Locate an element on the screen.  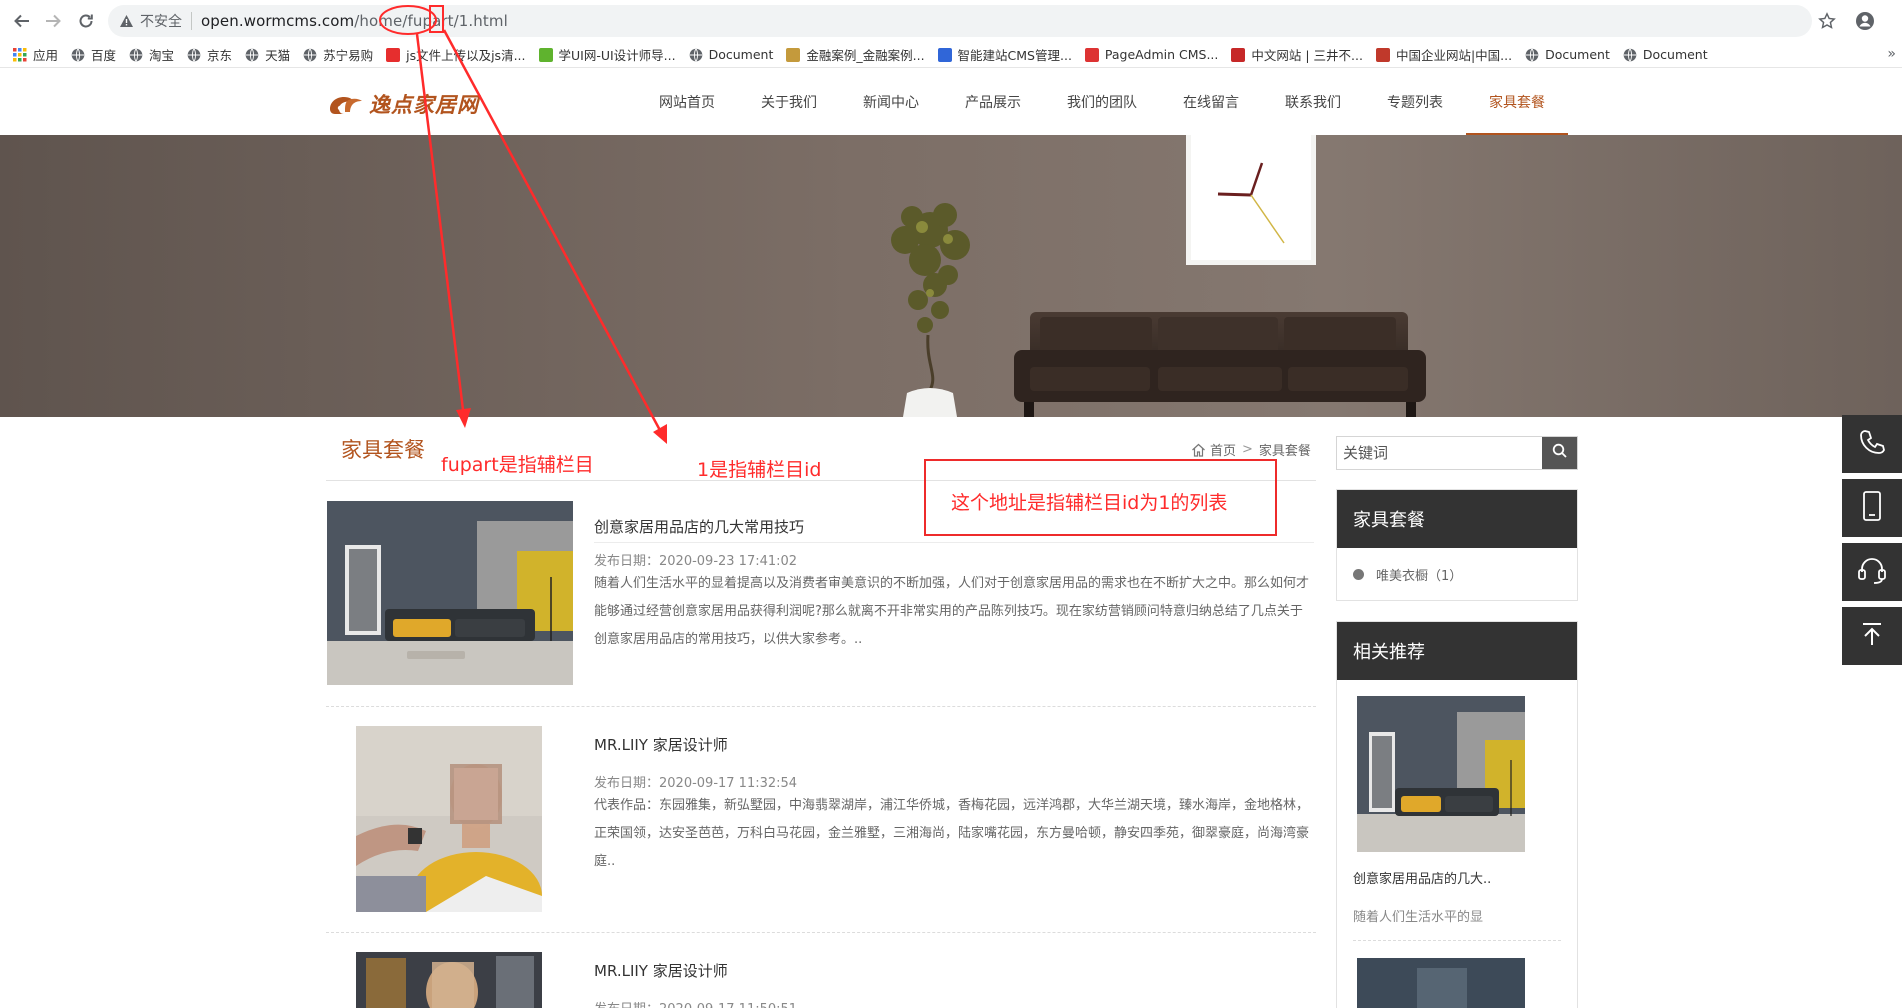
logo-mark-icon is located at coordinates (347, 104).